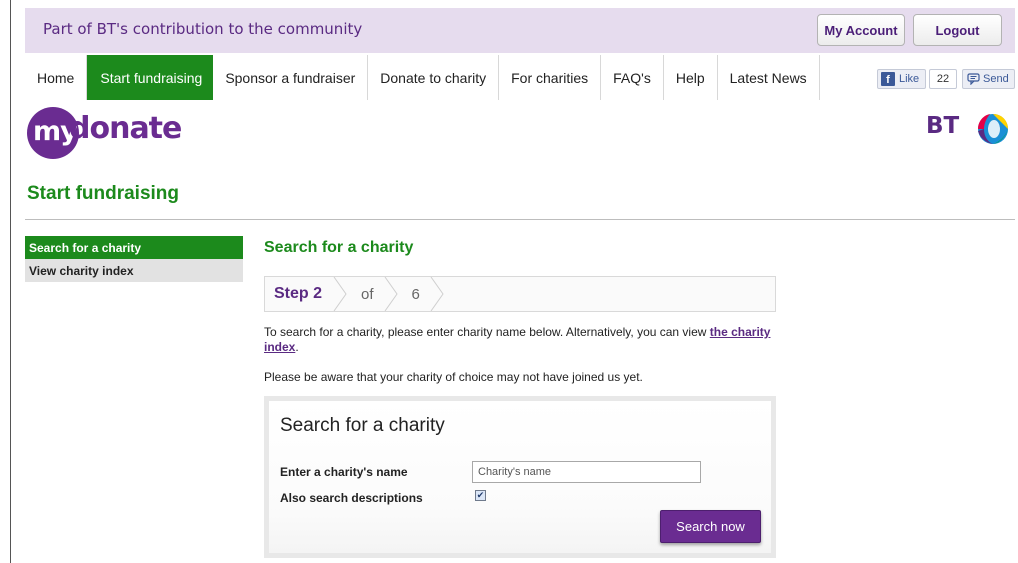  What do you see at coordinates (339, 247) in the screenshot?
I see `section-title: Search for a charity` at bounding box center [339, 247].